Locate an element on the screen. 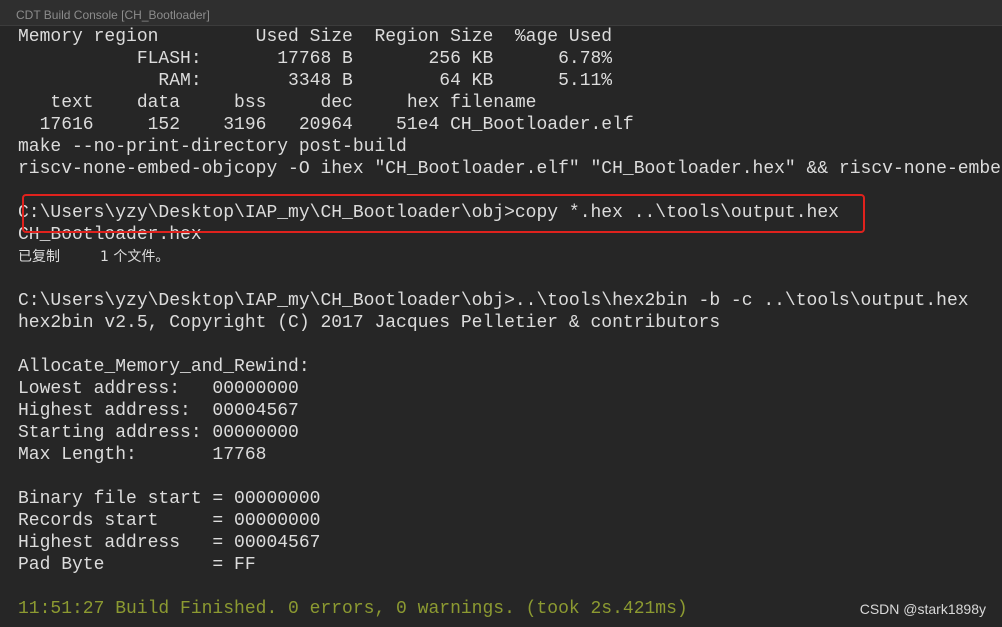  console-line: Highest address = 00004567 is located at coordinates (169, 543).